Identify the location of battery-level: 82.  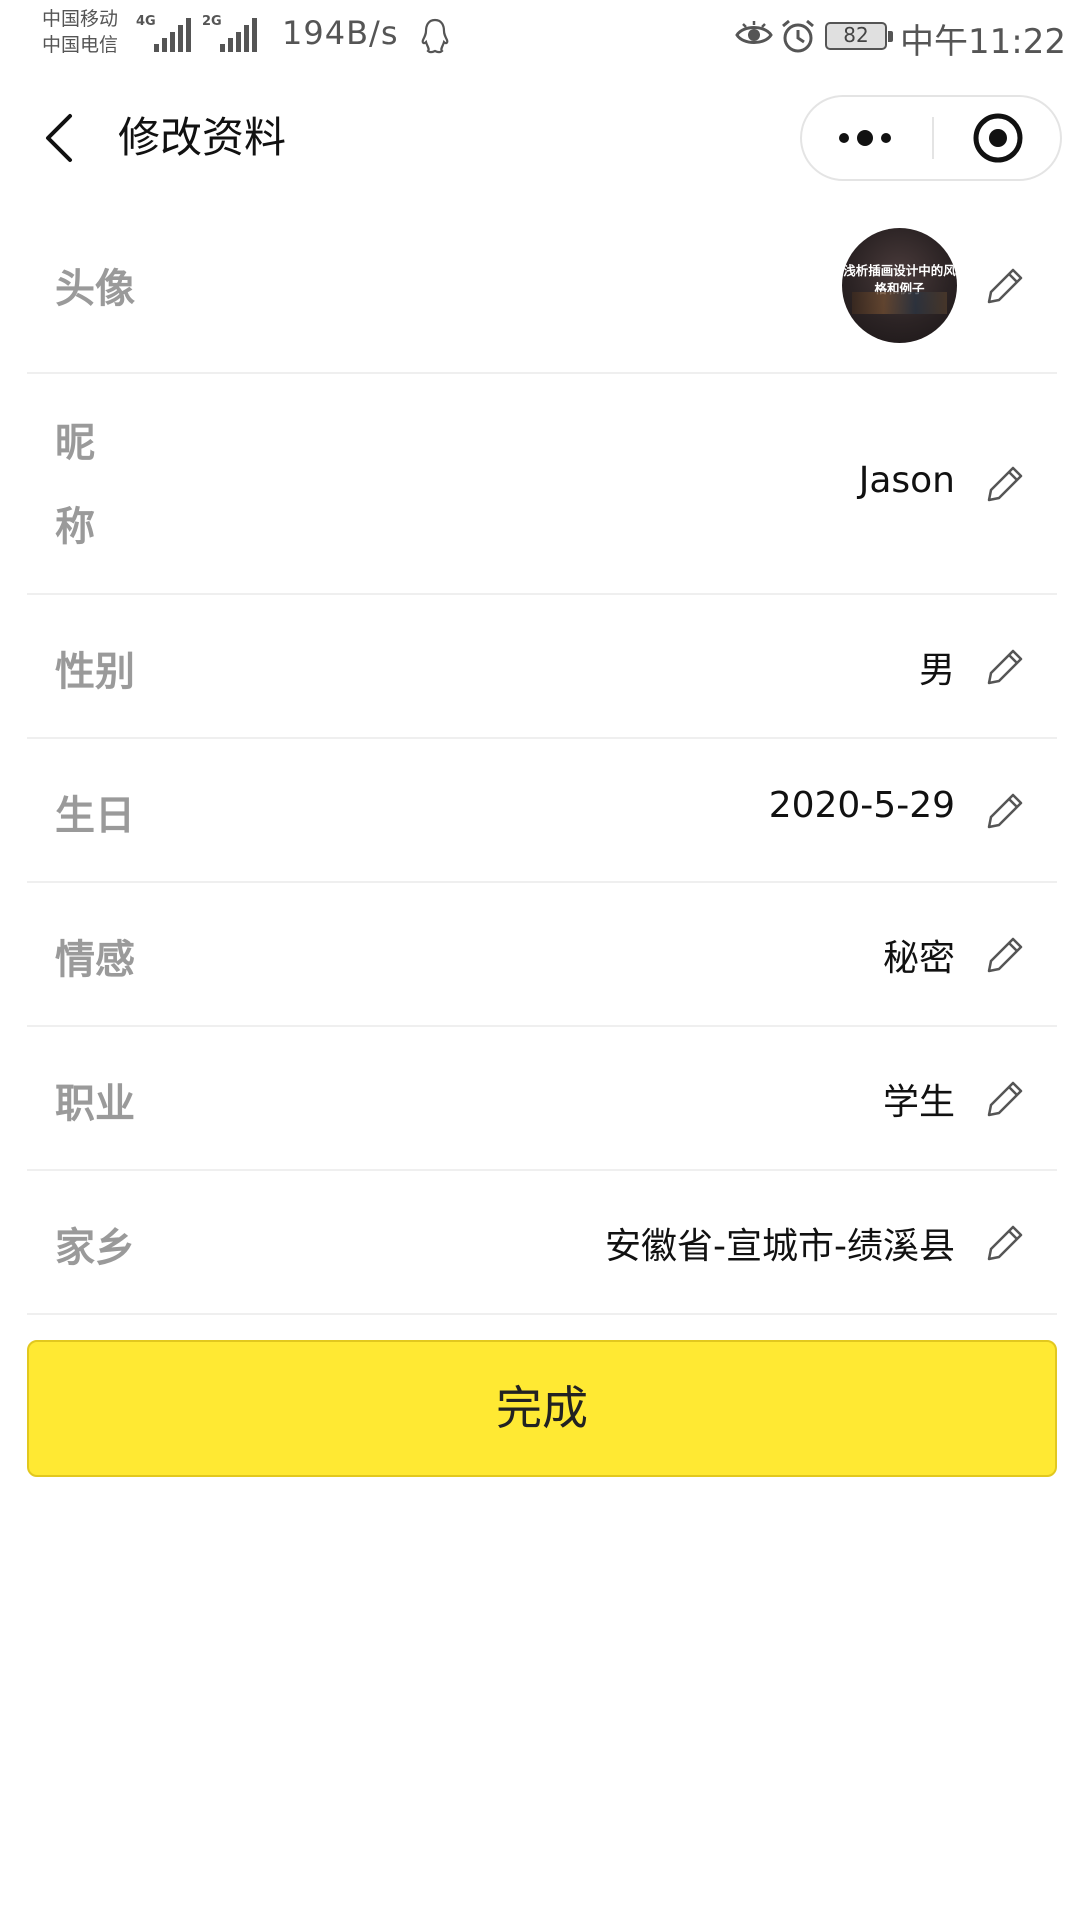
(856, 35).